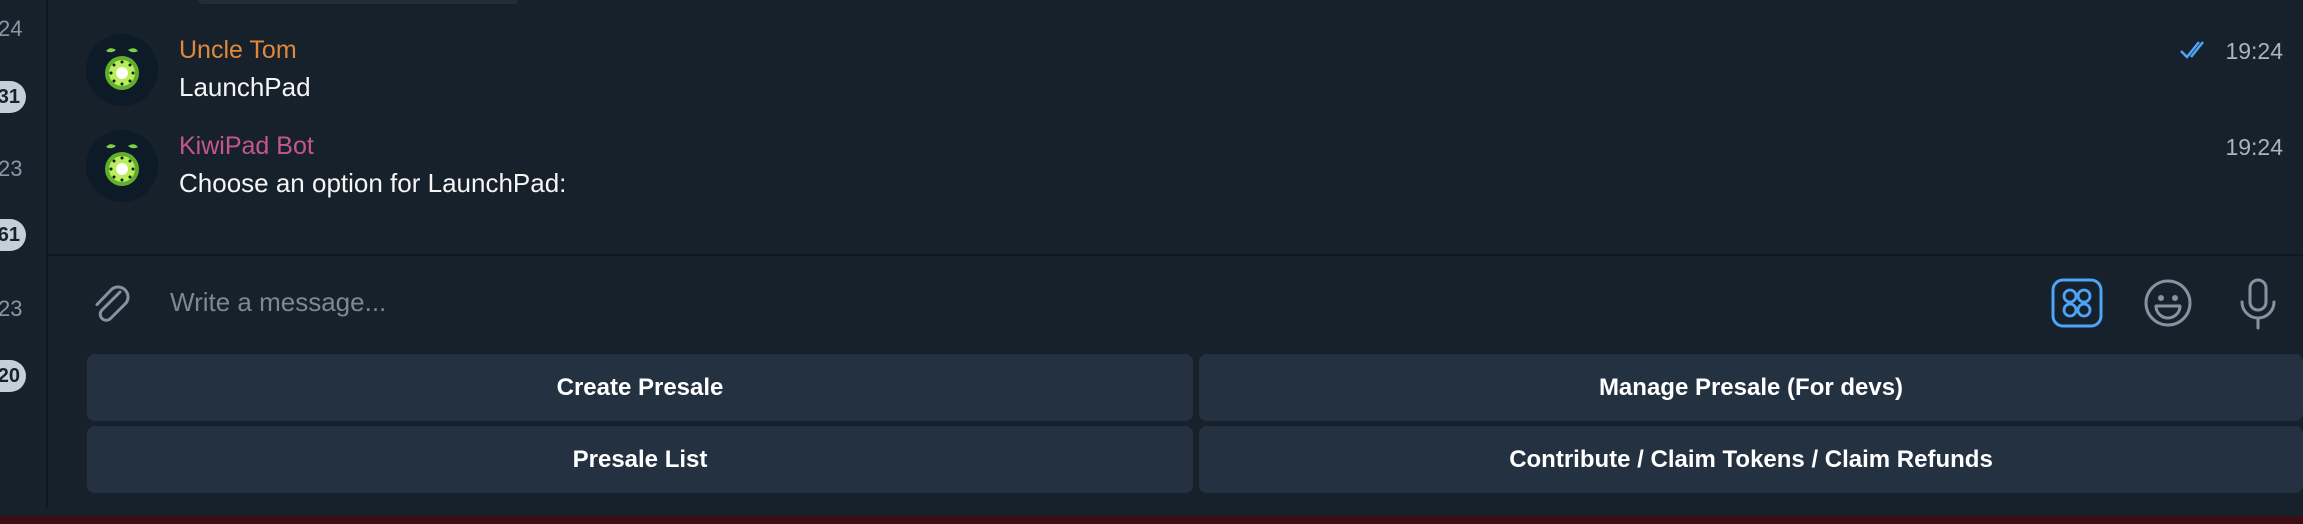  Describe the element at coordinates (11, 28) in the screenshot. I see `chat-list-time: 24` at that location.